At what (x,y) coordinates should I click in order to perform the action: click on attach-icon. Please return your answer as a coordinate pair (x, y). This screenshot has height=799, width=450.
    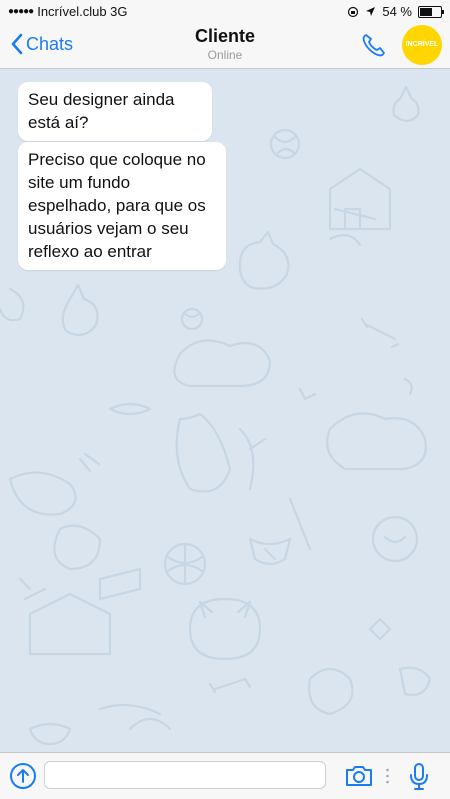
    Looking at the image, I should click on (23, 776).